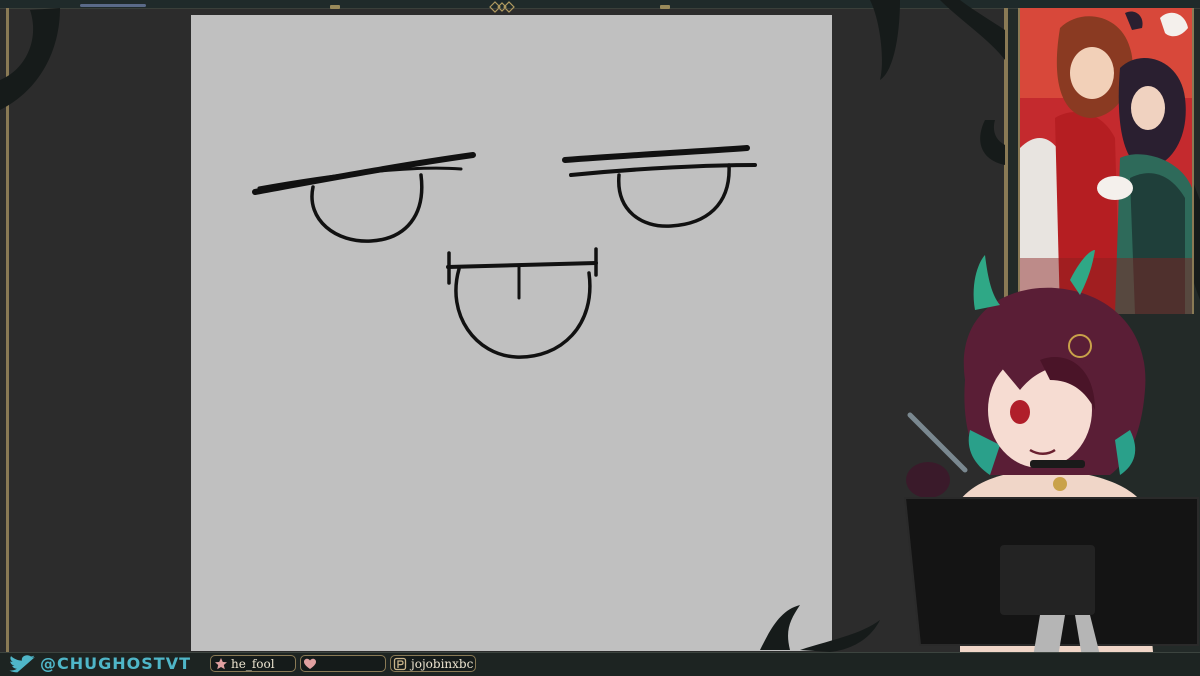 This screenshot has height=676, width=1200. I want to click on star-icon, so click(221, 664).